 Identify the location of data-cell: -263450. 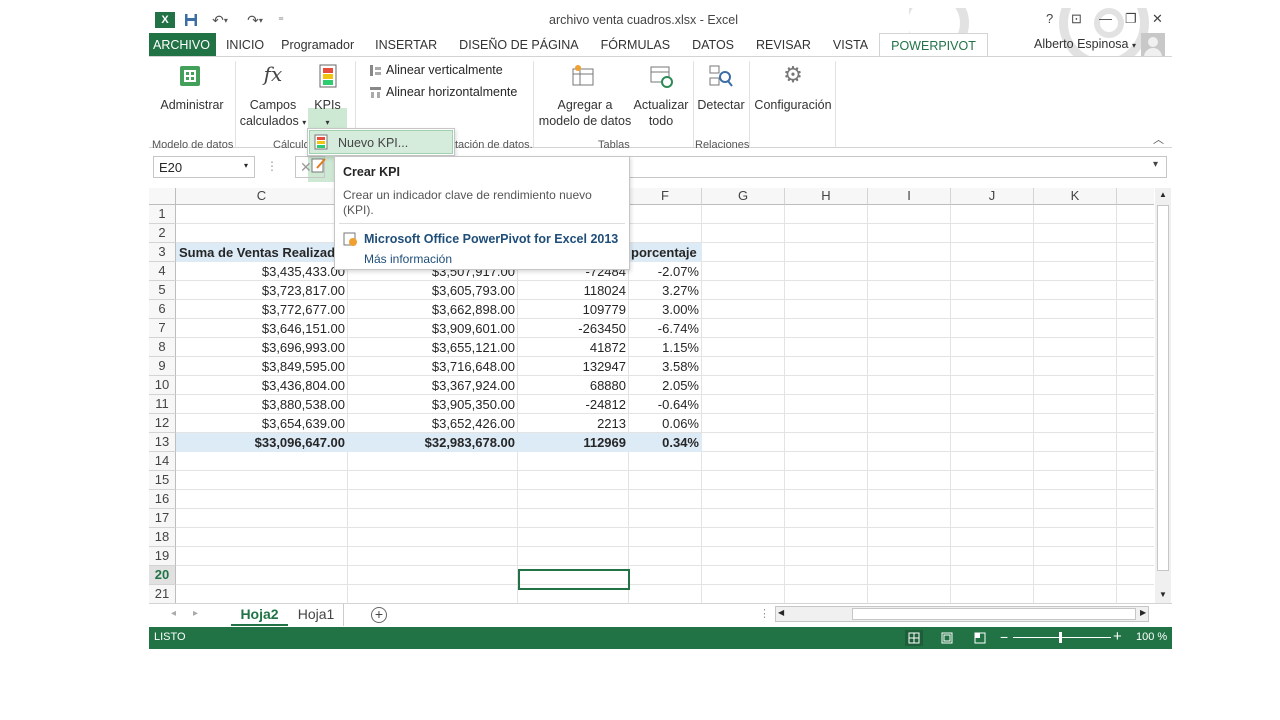
(573, 328).